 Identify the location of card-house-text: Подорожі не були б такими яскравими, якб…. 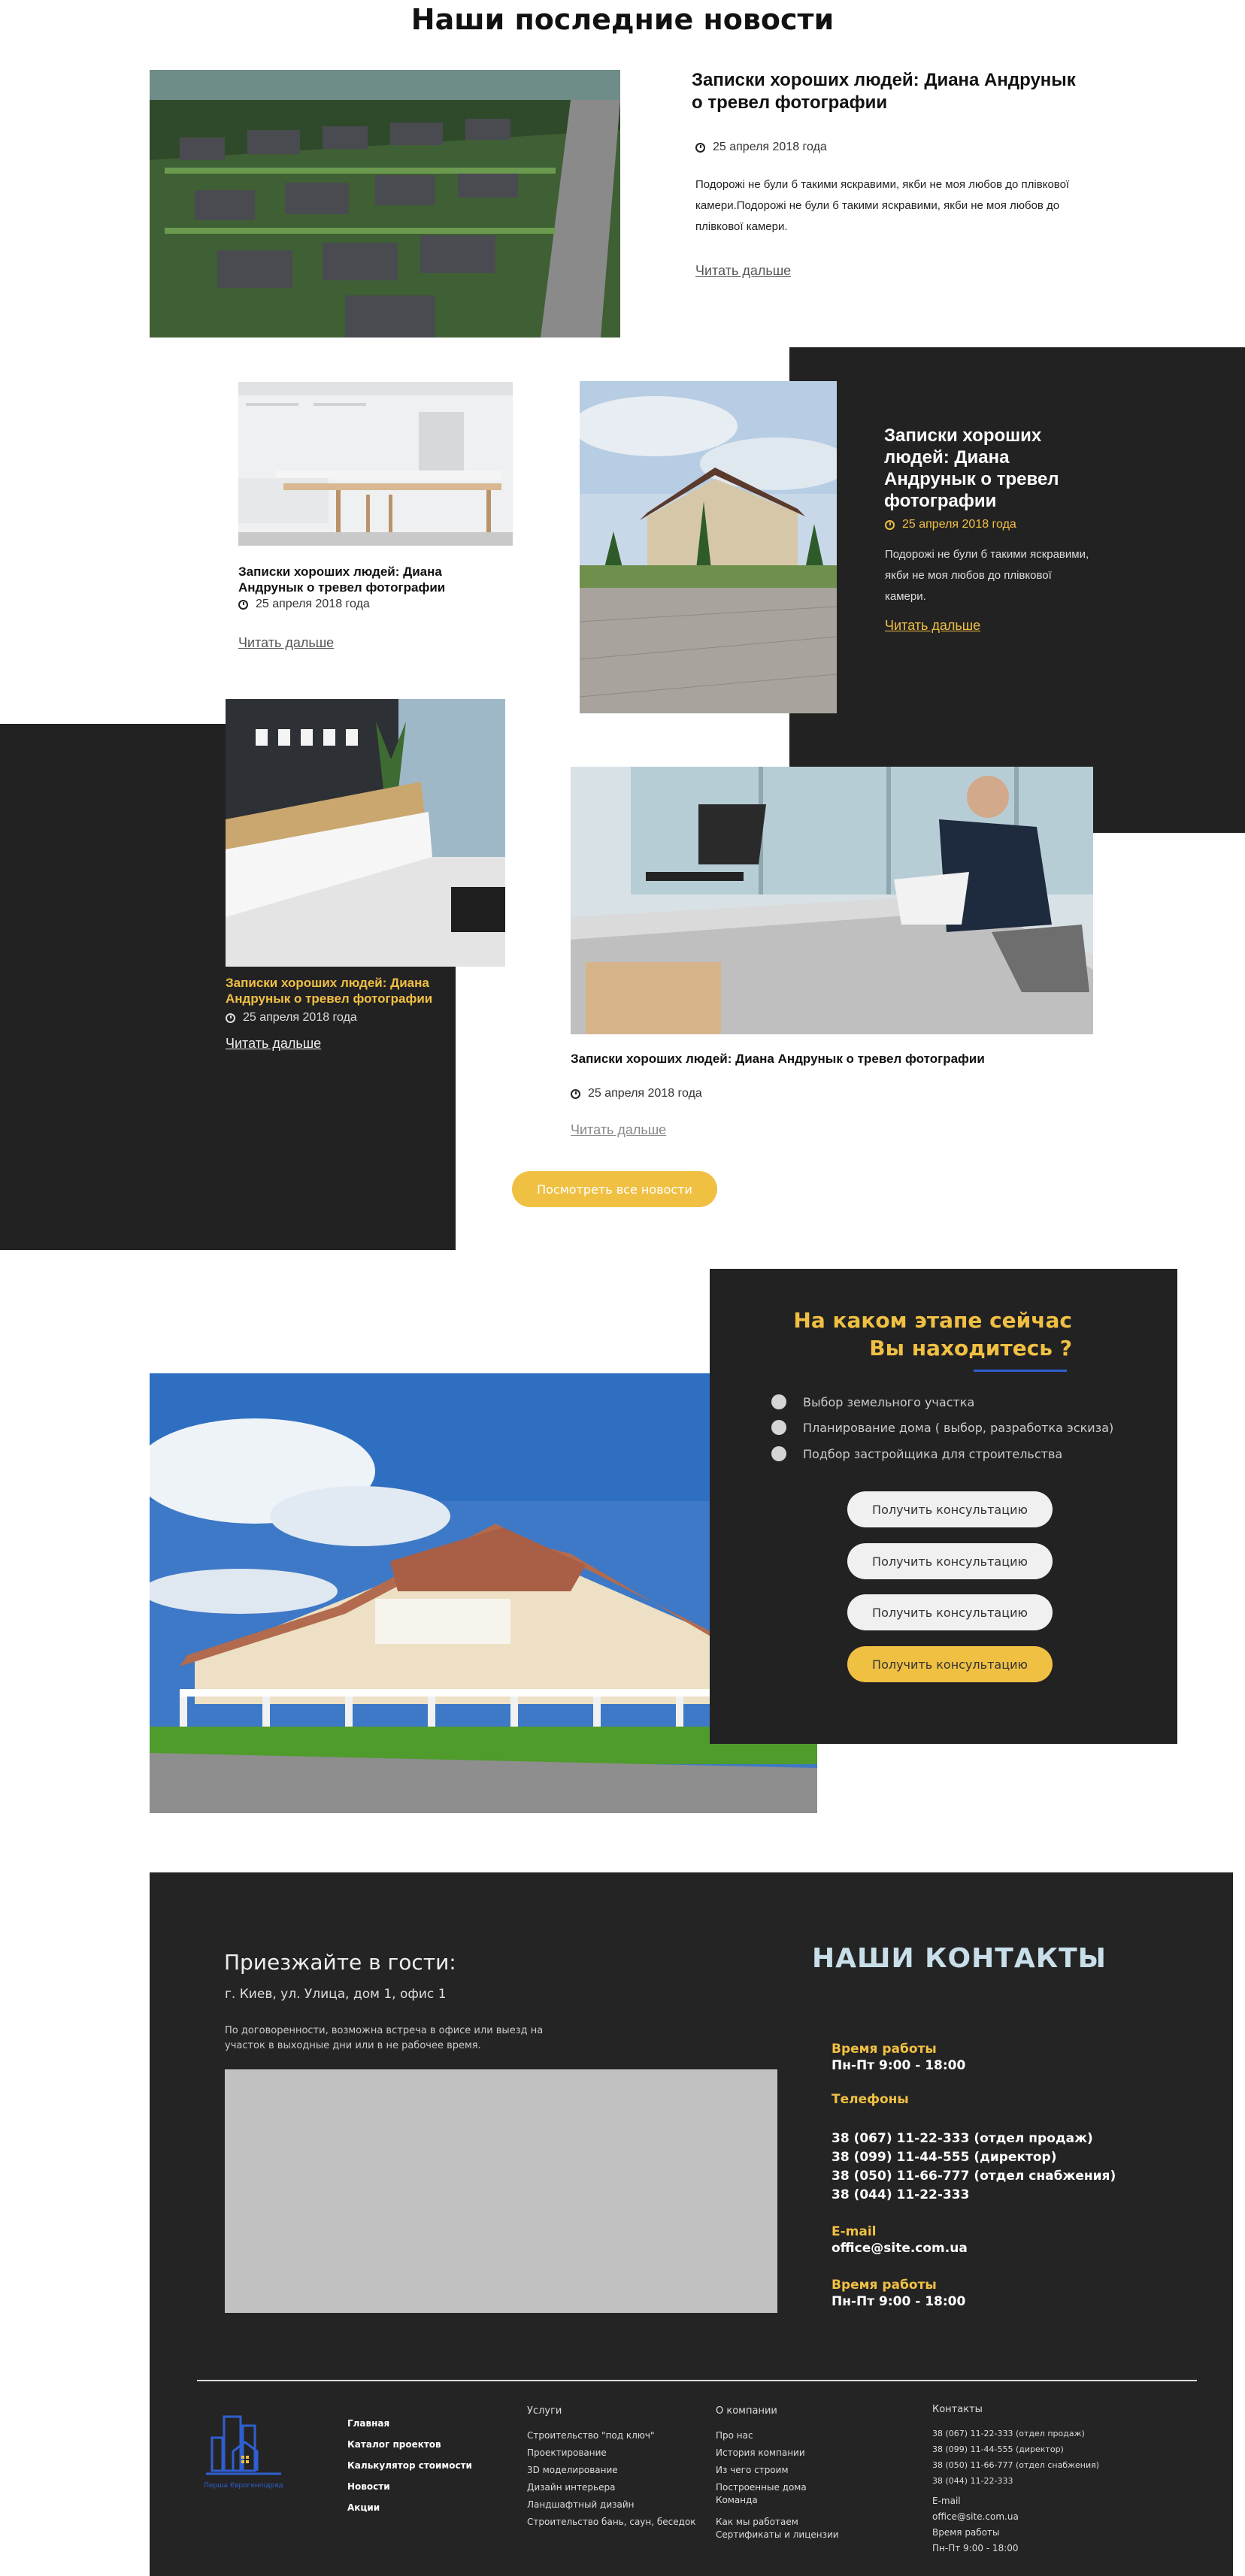
(987, 575).